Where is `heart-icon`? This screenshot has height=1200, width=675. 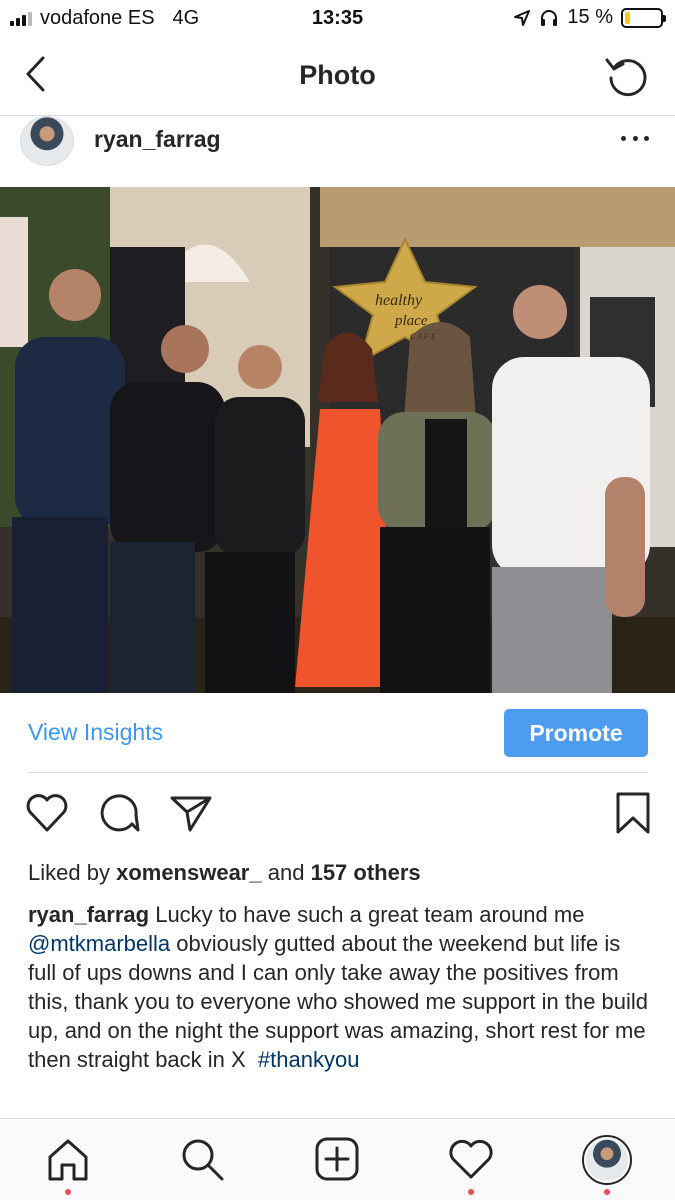 heart-icon is located at coordinates (47, 813).